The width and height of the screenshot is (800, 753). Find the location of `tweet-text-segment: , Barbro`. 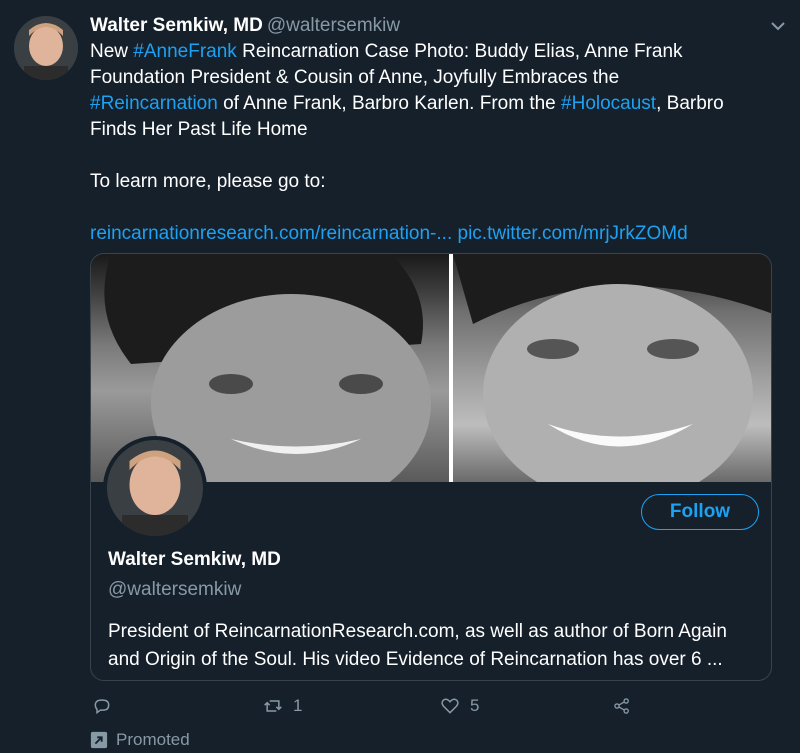

tweet-text-segment: , Barbro is located at coordinates (690, 103).